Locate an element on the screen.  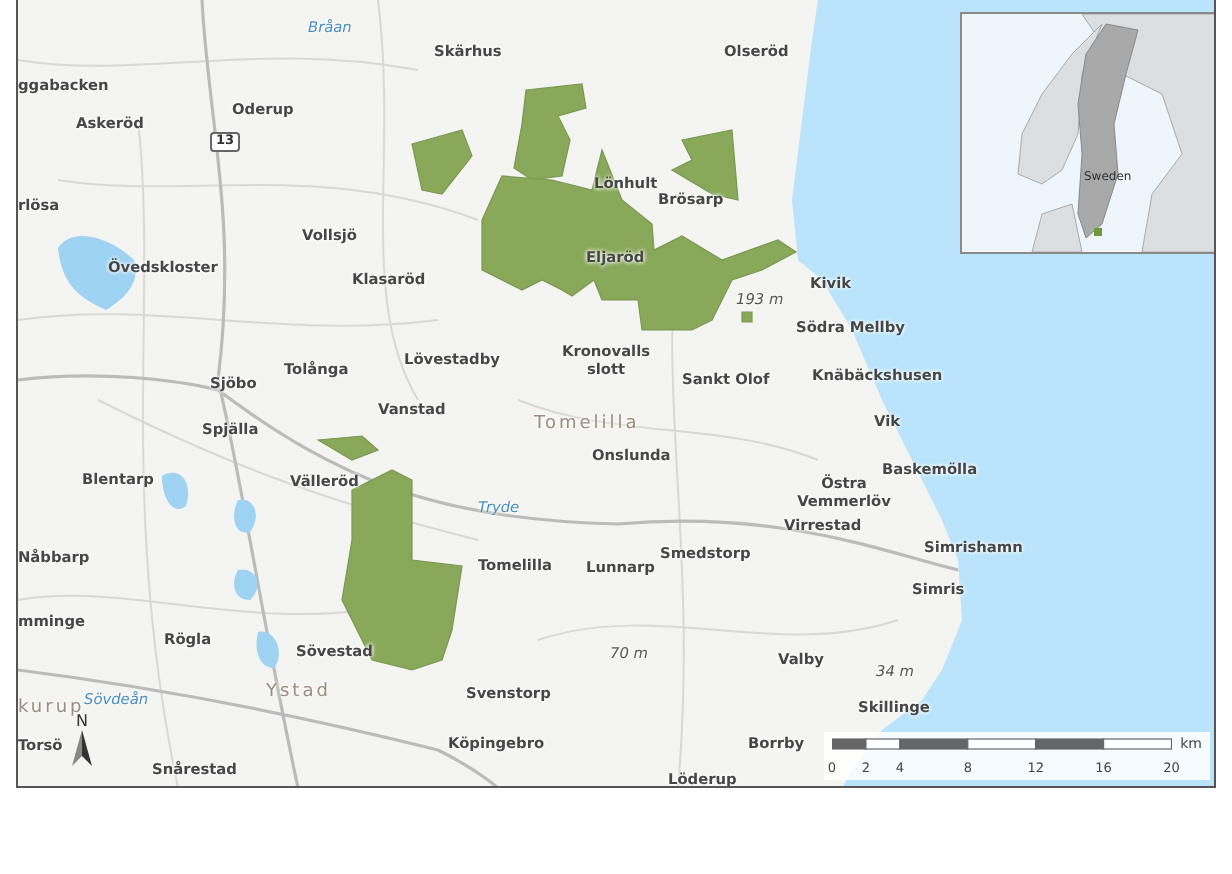
area-label: Ystad is located at coordinates (298, 692).